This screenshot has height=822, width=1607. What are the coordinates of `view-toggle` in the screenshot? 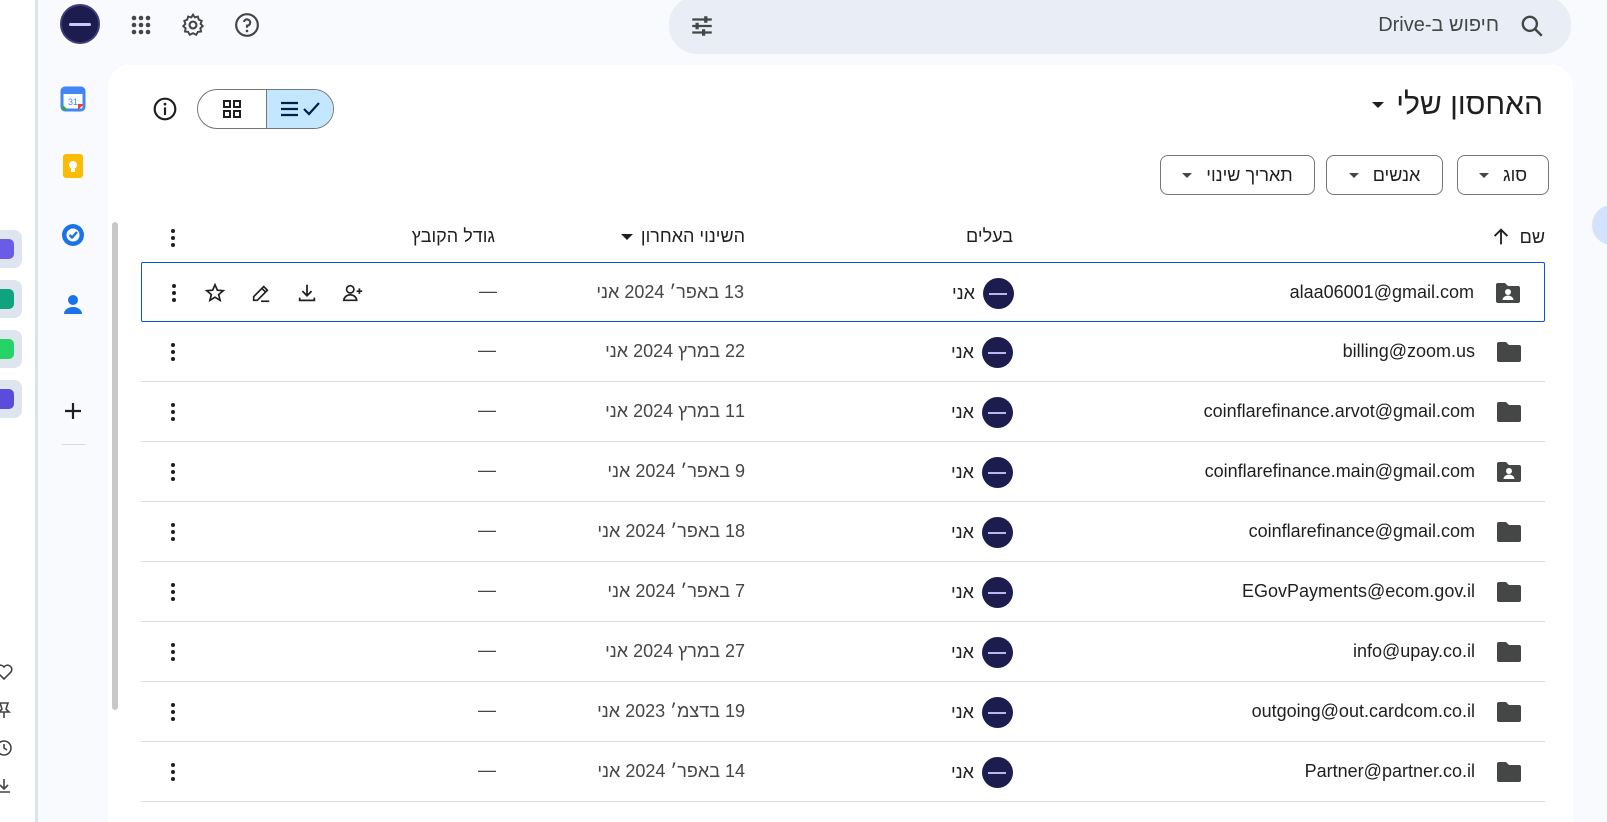 It's located at (265, 109).